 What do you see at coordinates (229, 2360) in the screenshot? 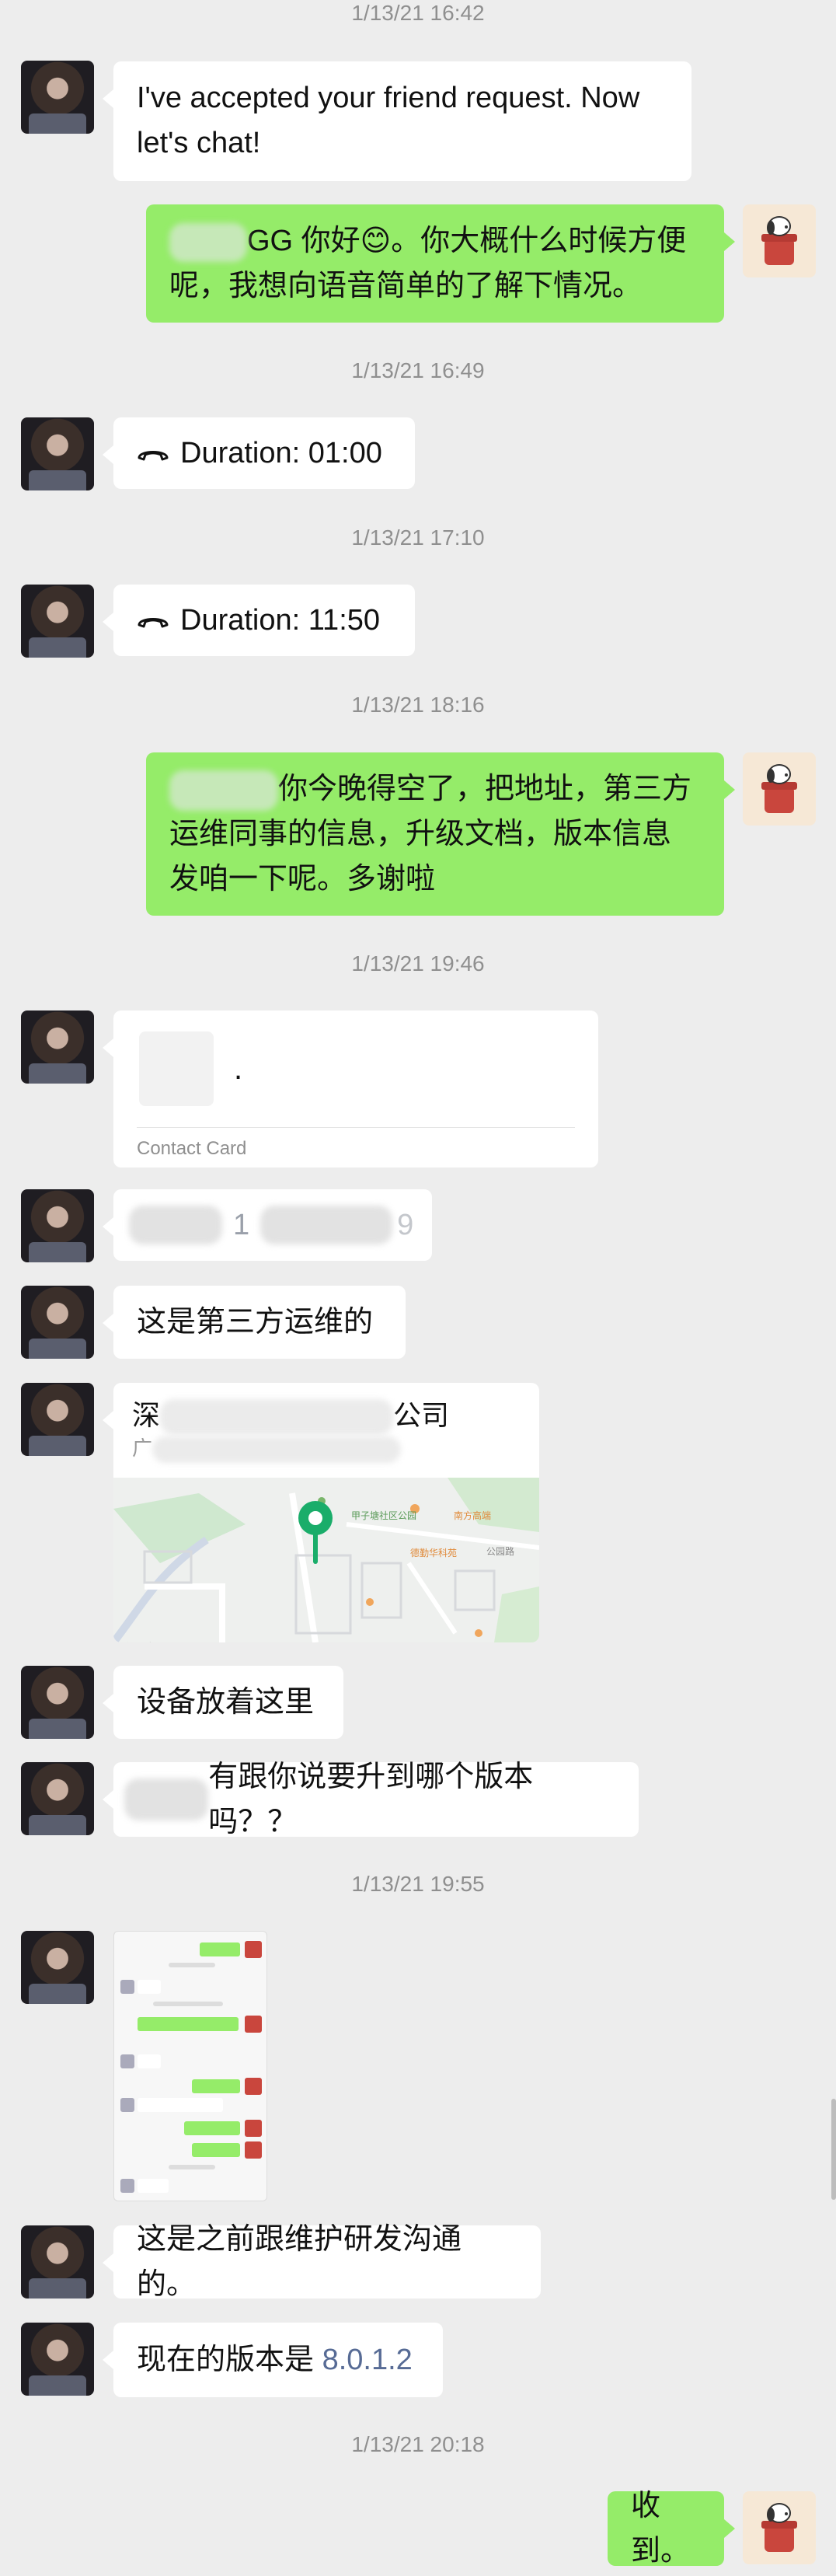
I see `message-text: 现在的版本是` at bounding box center [229, 2360].